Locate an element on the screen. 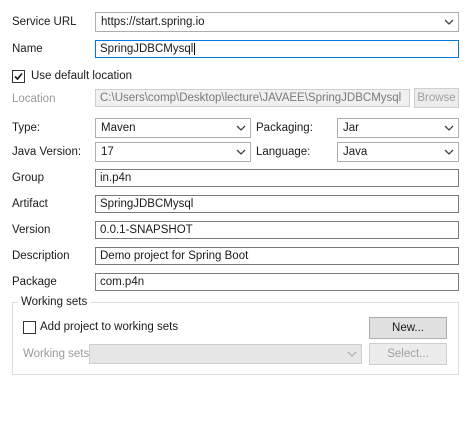  location-label: Location is located at coordinates (34, 99).